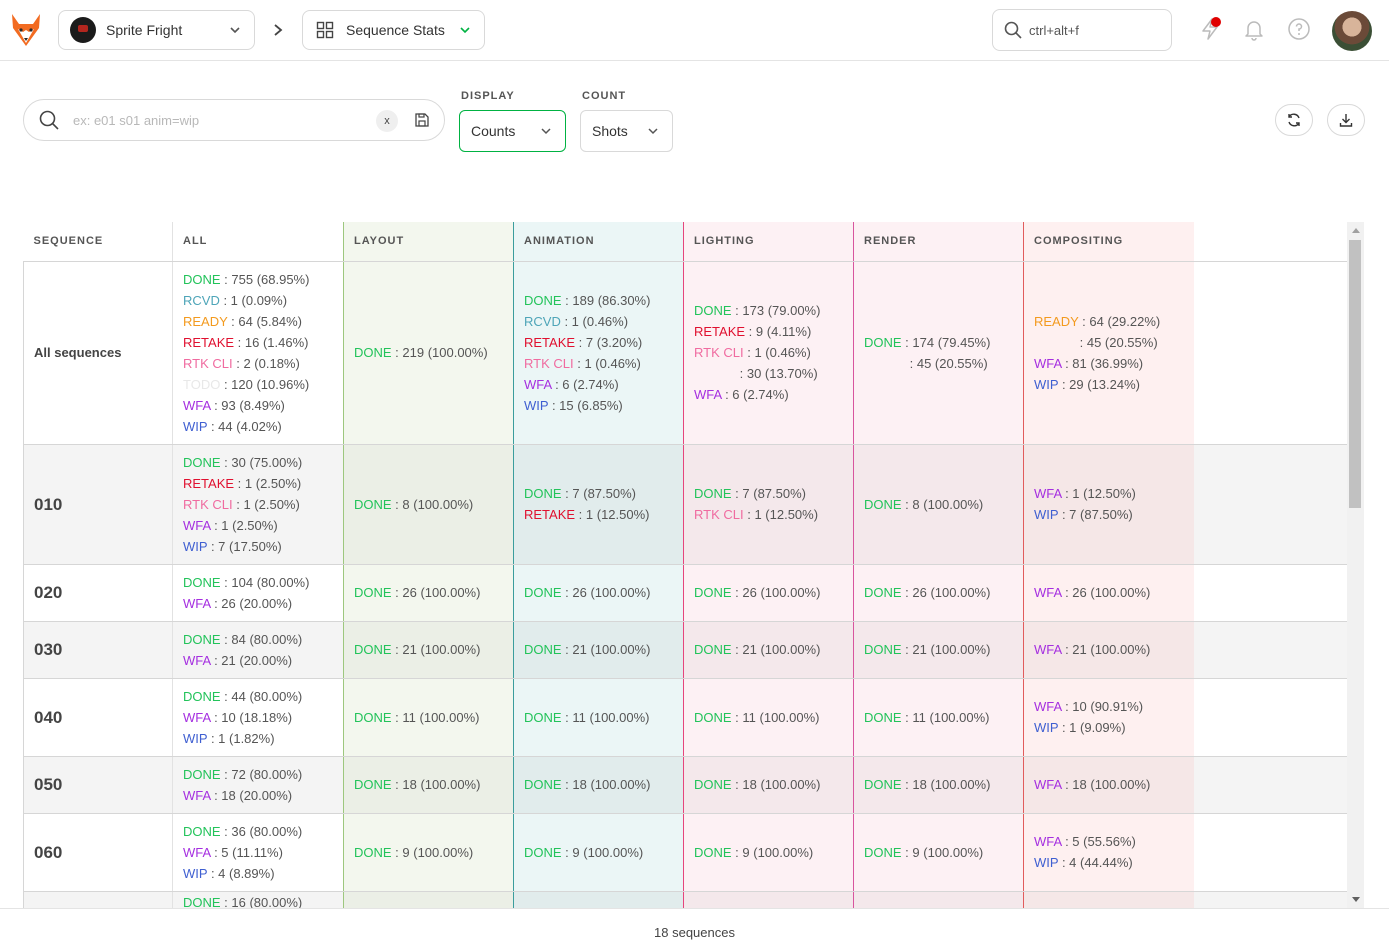  I want to click on status-value: : 18 (20.00%), so click(251, 795).